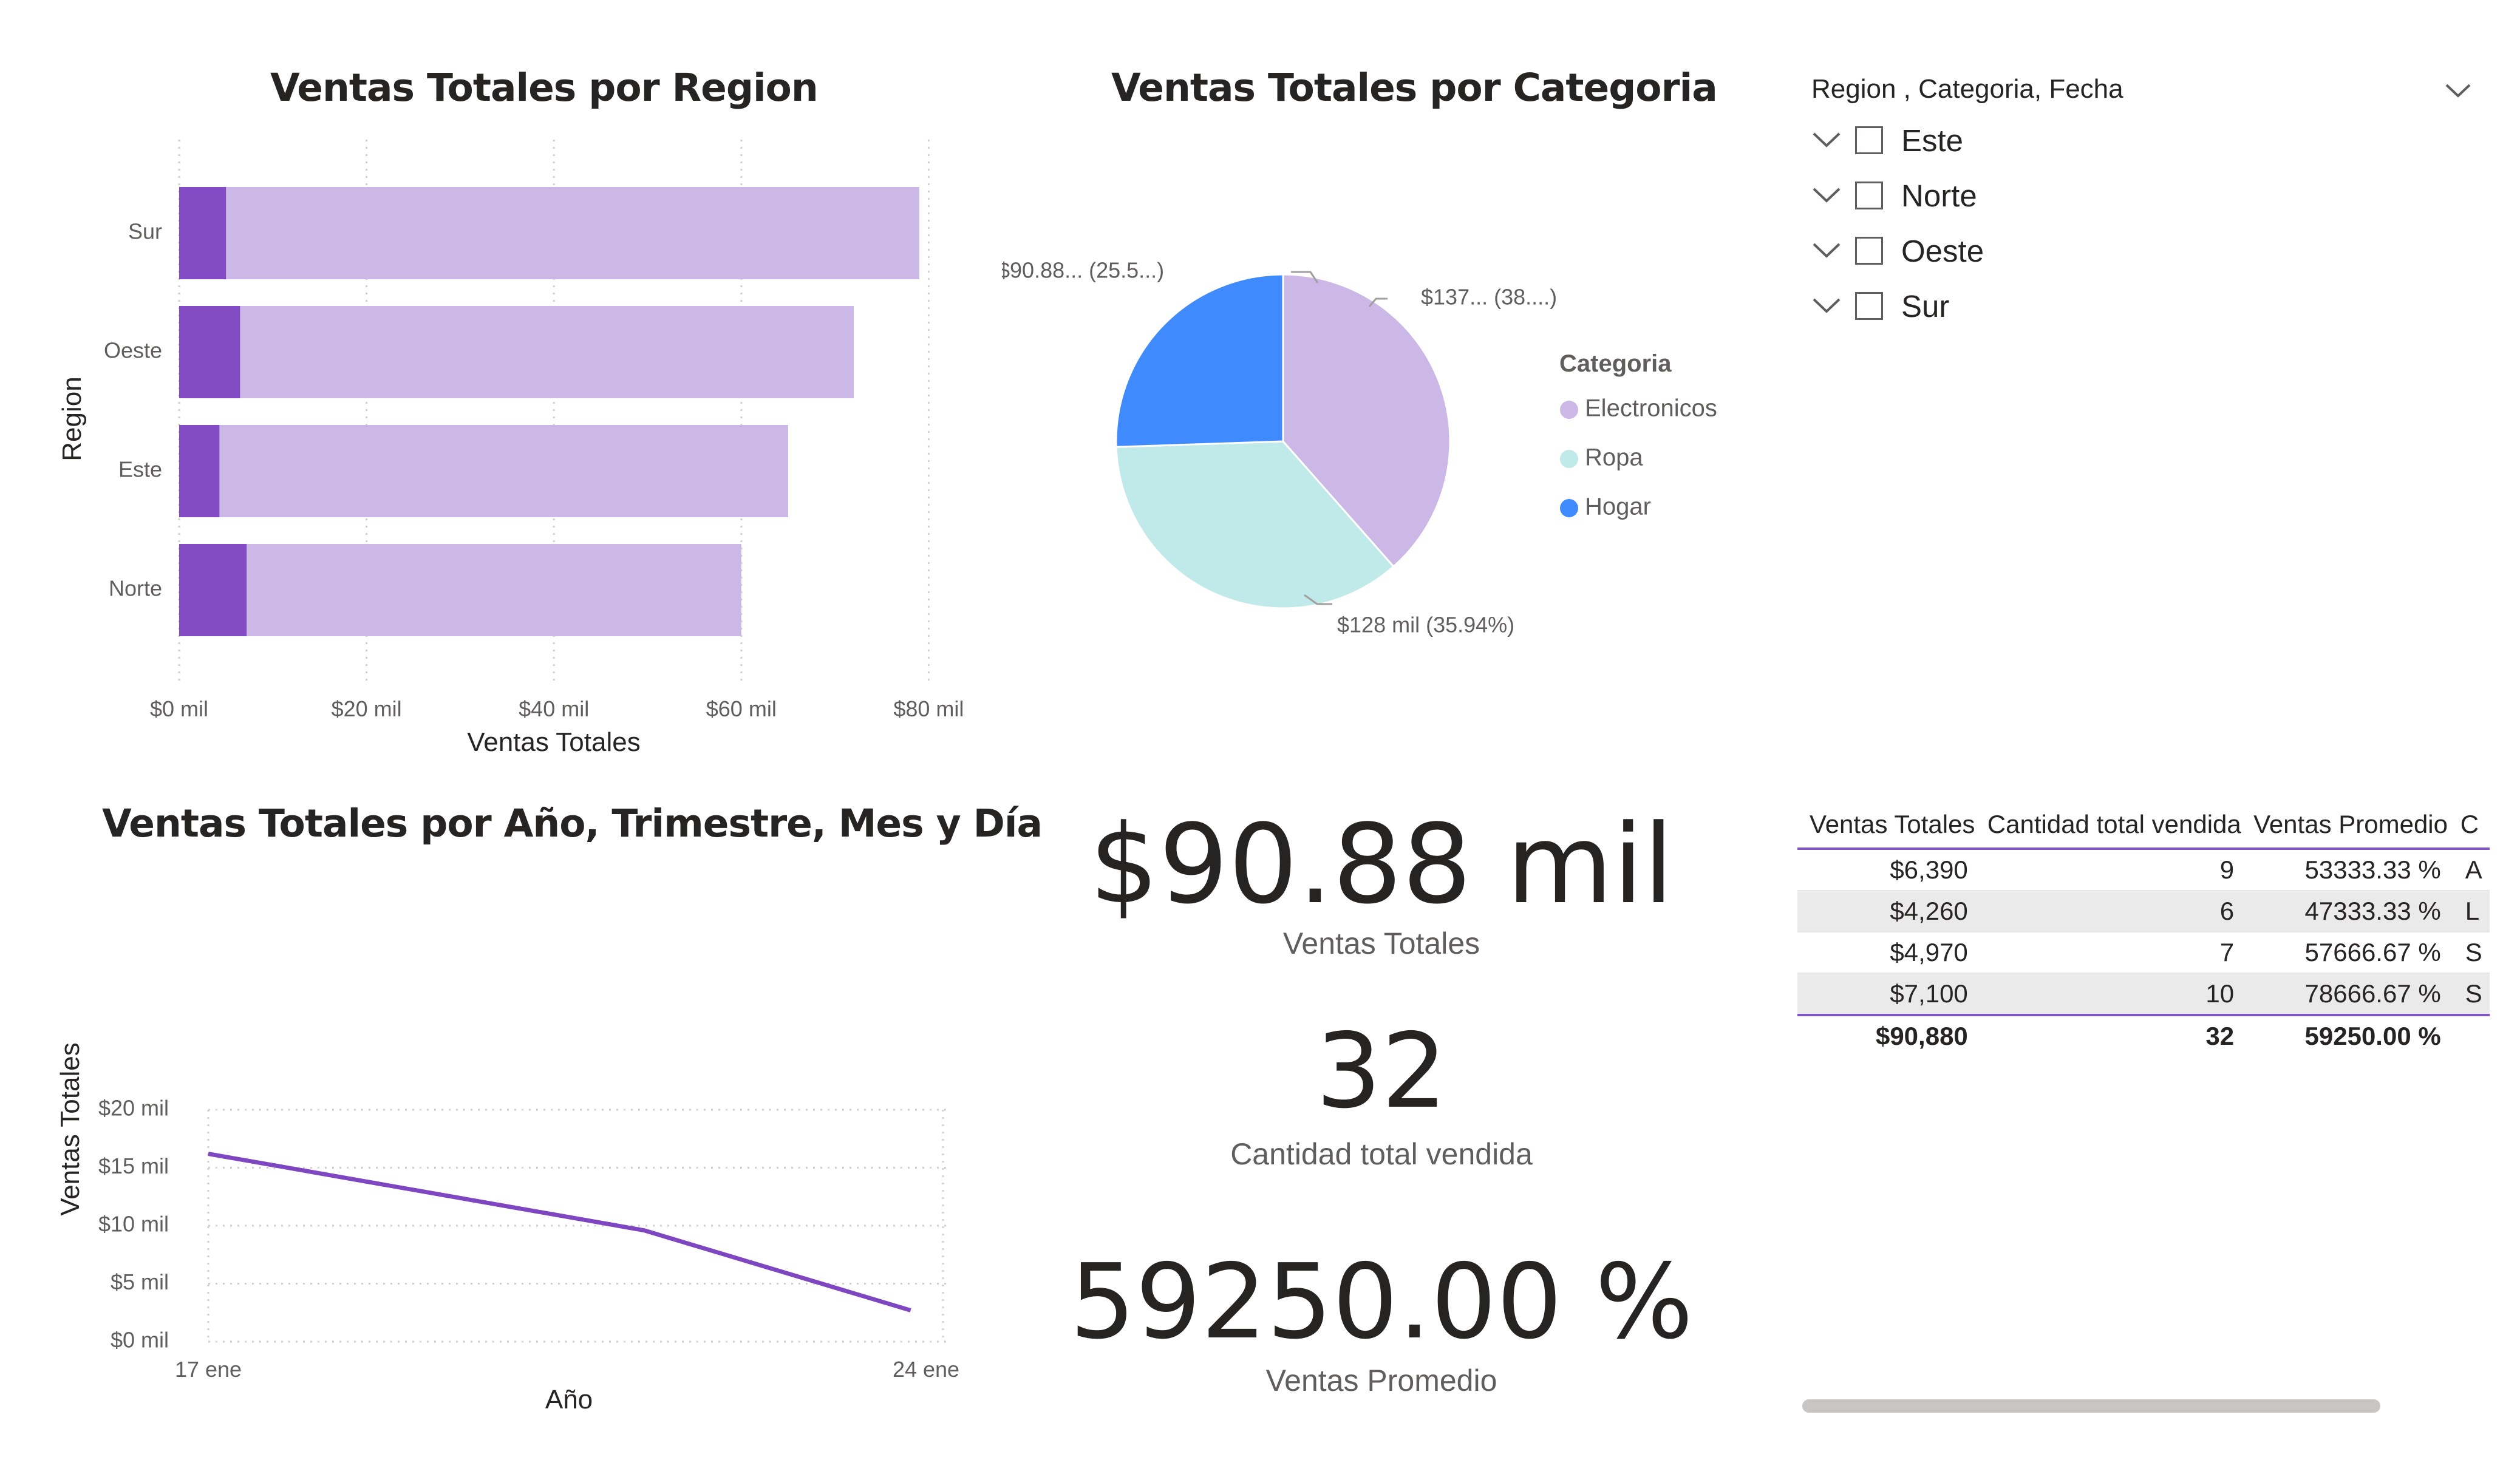 The height and width of the screenshot is (1457, 2520). I want to click on table-cell: 59250.00 %, so click(2344, 1035).